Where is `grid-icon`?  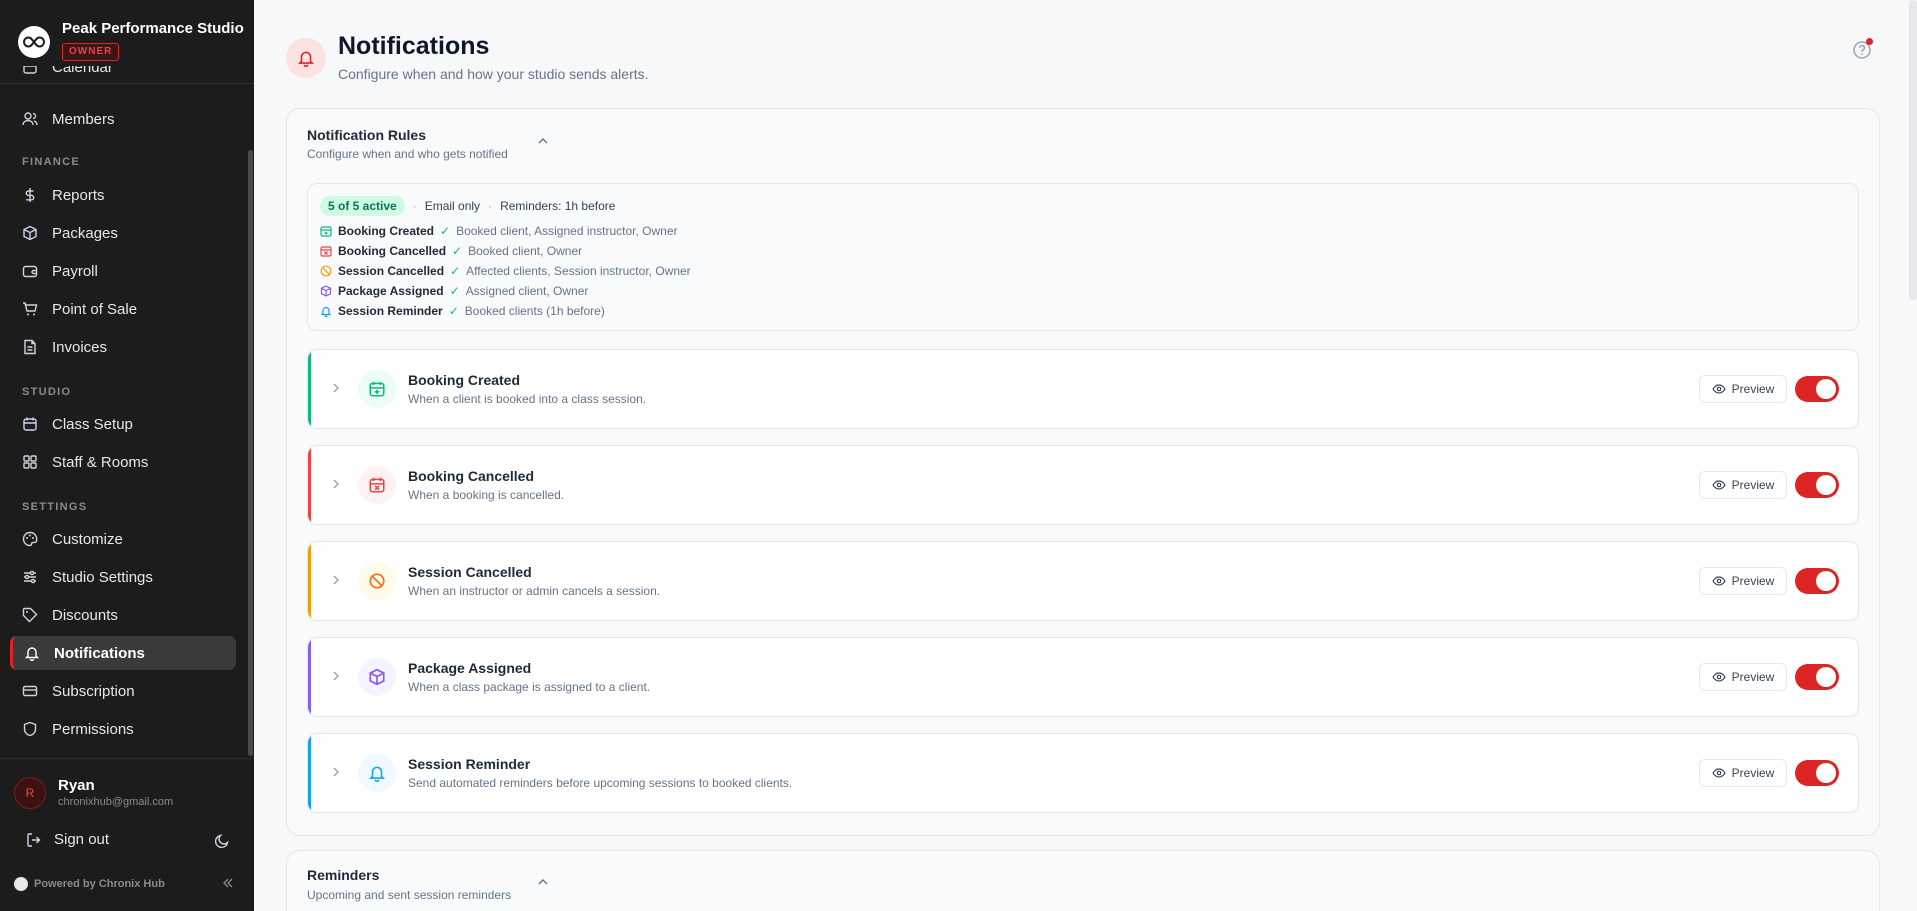 grid-icon is located at coordinates (30, 462).